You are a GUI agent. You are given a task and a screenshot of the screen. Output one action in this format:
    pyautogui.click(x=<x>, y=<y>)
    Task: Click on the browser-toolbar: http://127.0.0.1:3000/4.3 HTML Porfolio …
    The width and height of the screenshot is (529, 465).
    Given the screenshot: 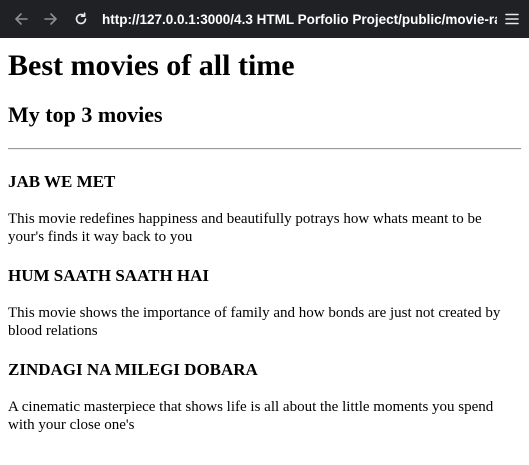 What is the action you would take?
    pyautogui.click(x=264, y=19)
    